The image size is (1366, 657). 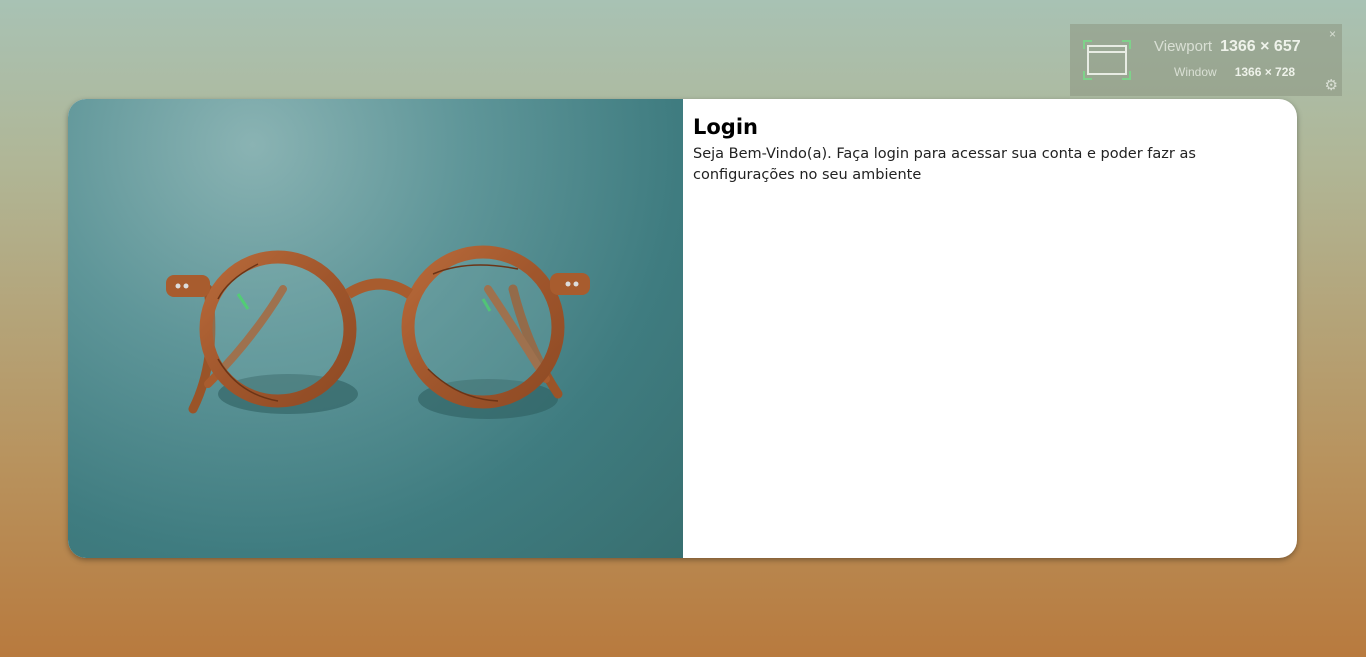 What do you see at coordinates (1331, 85) in the screenshot?
I see `gear-icon: ⚙` at bounding box center [1331, 85].